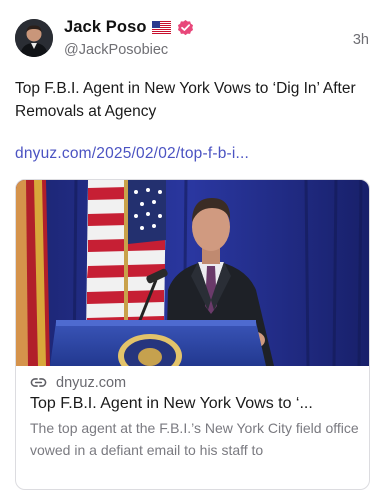 The width and height of the screenshot is (385, 500). Describe the element at coordinates (185, 27) in the screenshot. I see `verified-badge-icon` at that location.